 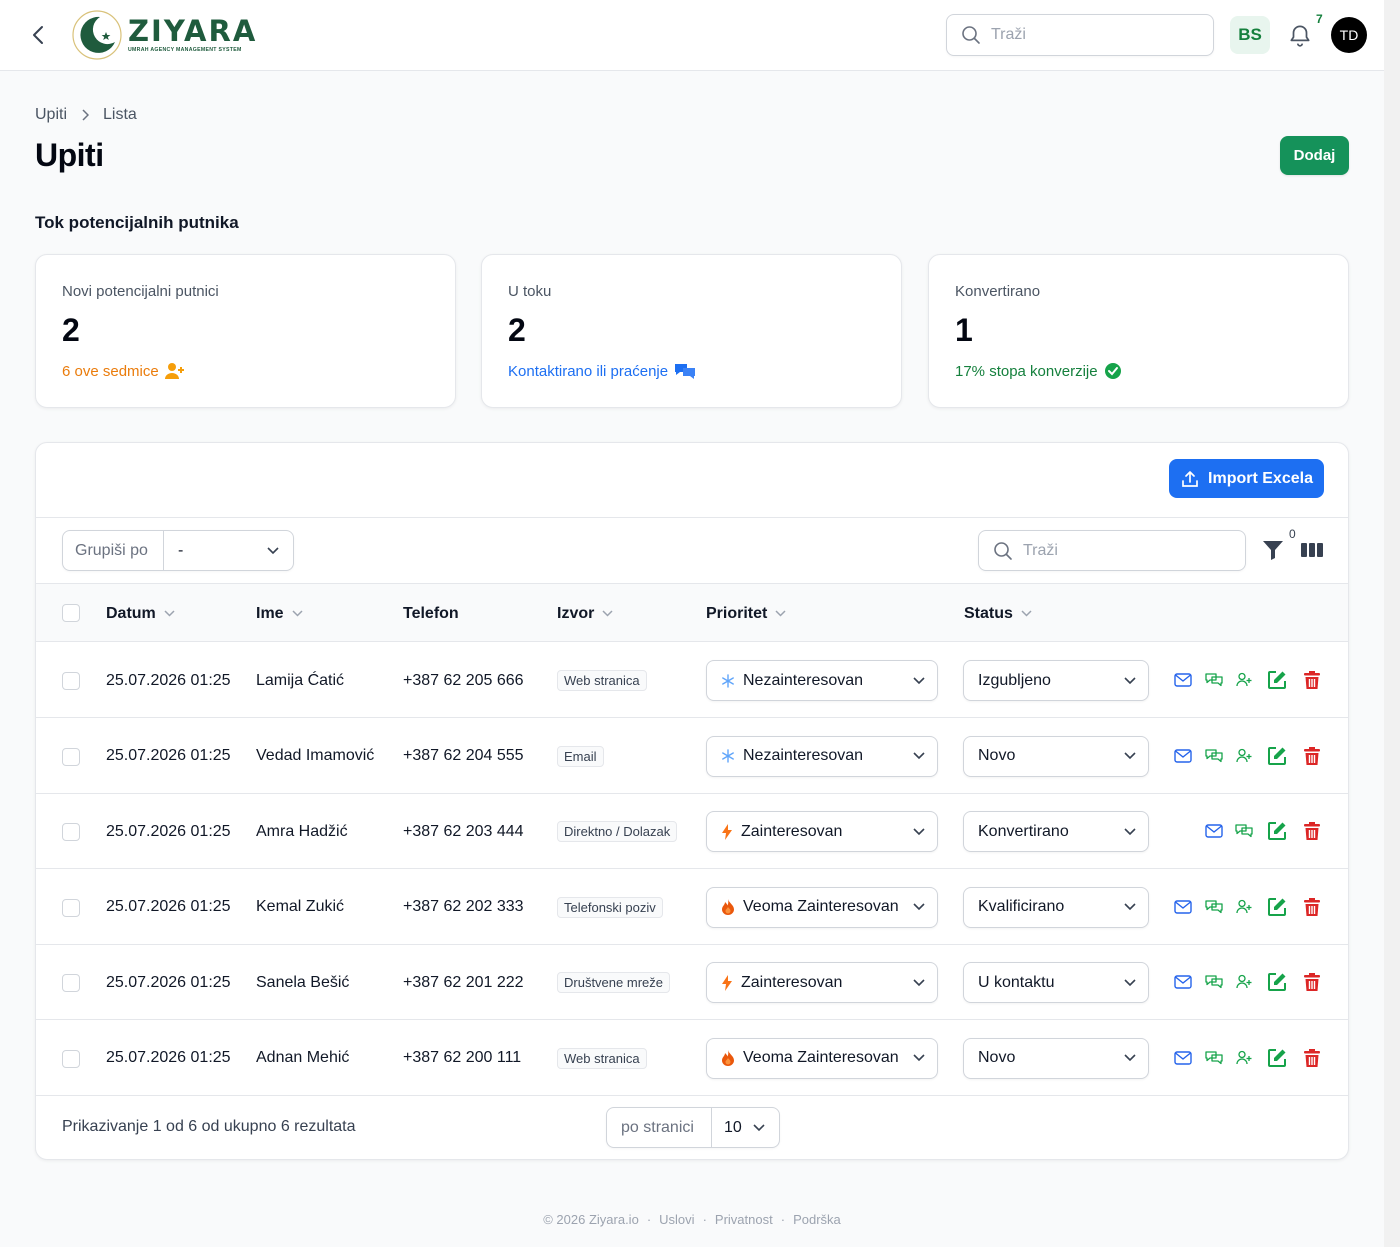 I want to click on source-badge: Telefonski poziv, so click(x=610, y=907).